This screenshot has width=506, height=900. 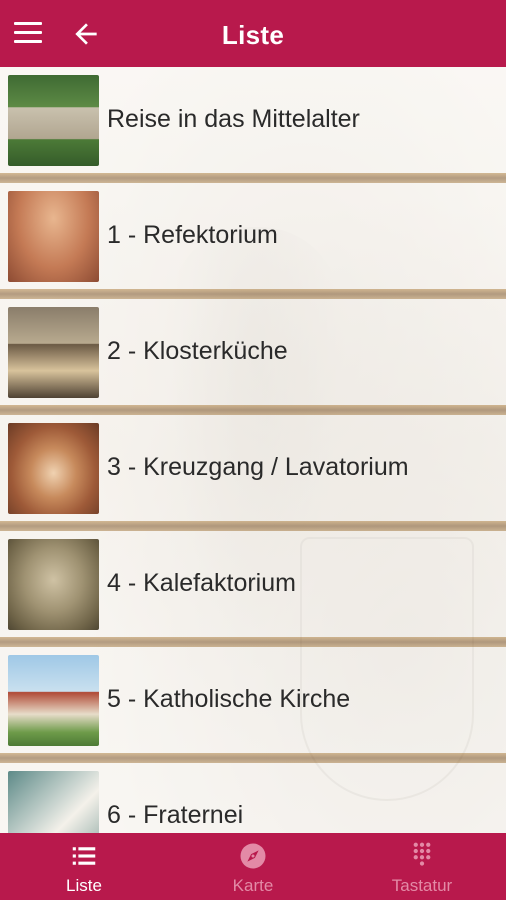 I want to click on list-item: 3 - Kreuzgang / Lavatorium, so click(x=253, y=468).